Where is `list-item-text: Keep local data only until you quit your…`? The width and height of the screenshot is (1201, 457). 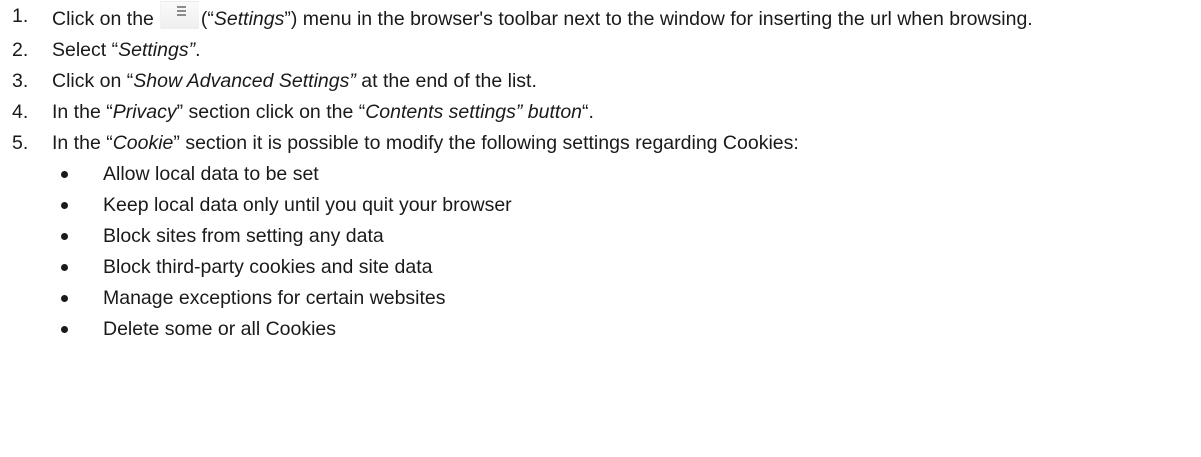
list-item-text: Keep local data only until you quit your… is located at coordinates (307, 205).